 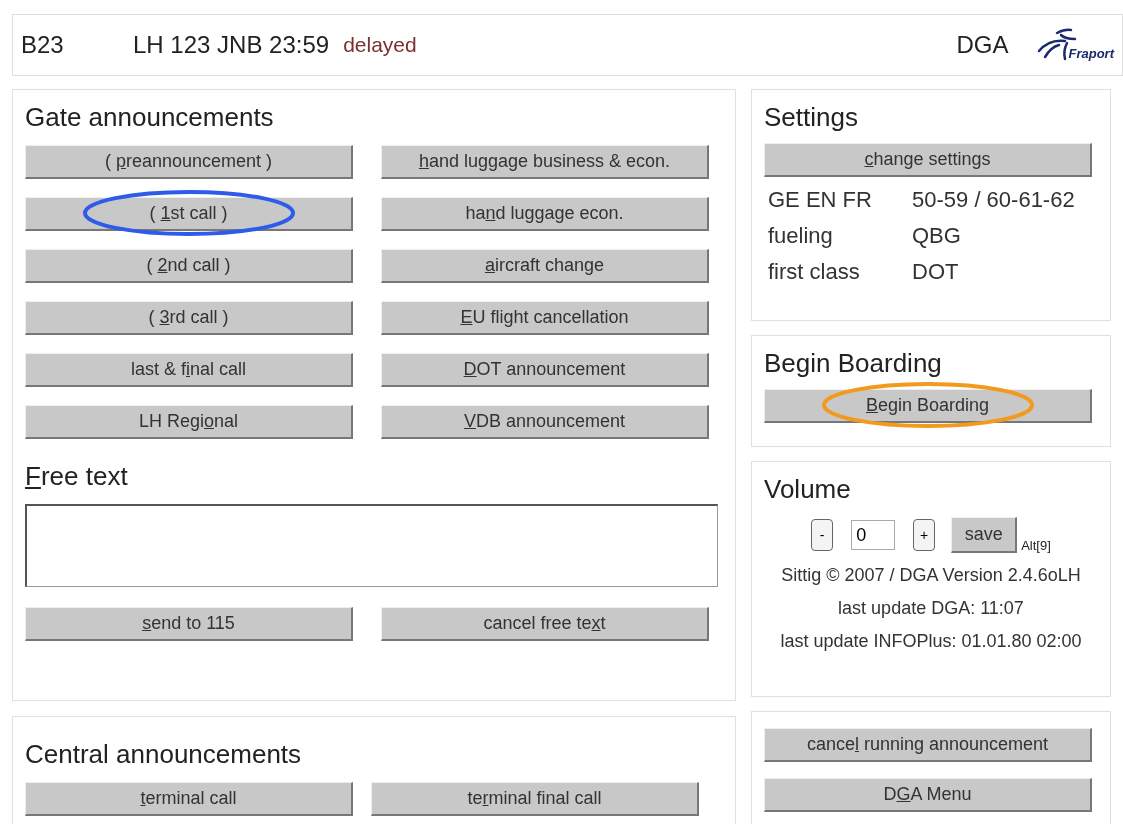 I want to click on action-button: DGA Menu, so click(x=928, y=795).